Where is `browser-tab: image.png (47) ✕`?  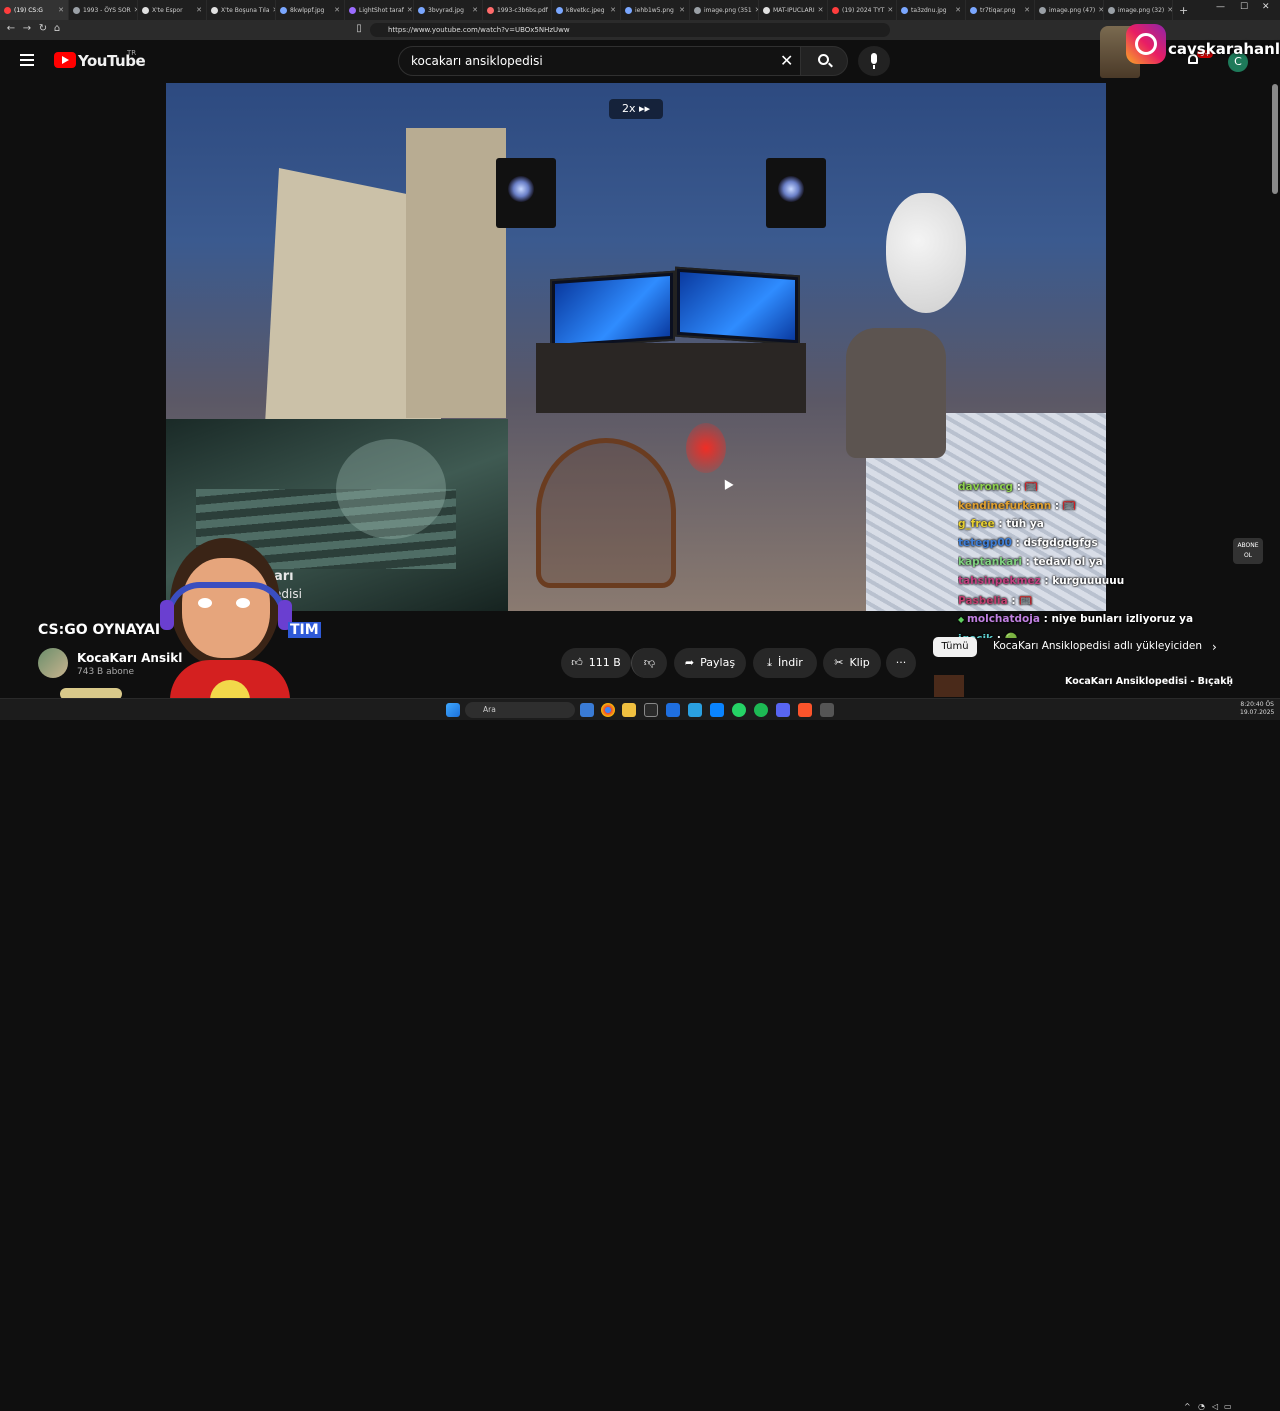 browser-tab: image.png (47) ✕ is located at coordinates (1069, 10).